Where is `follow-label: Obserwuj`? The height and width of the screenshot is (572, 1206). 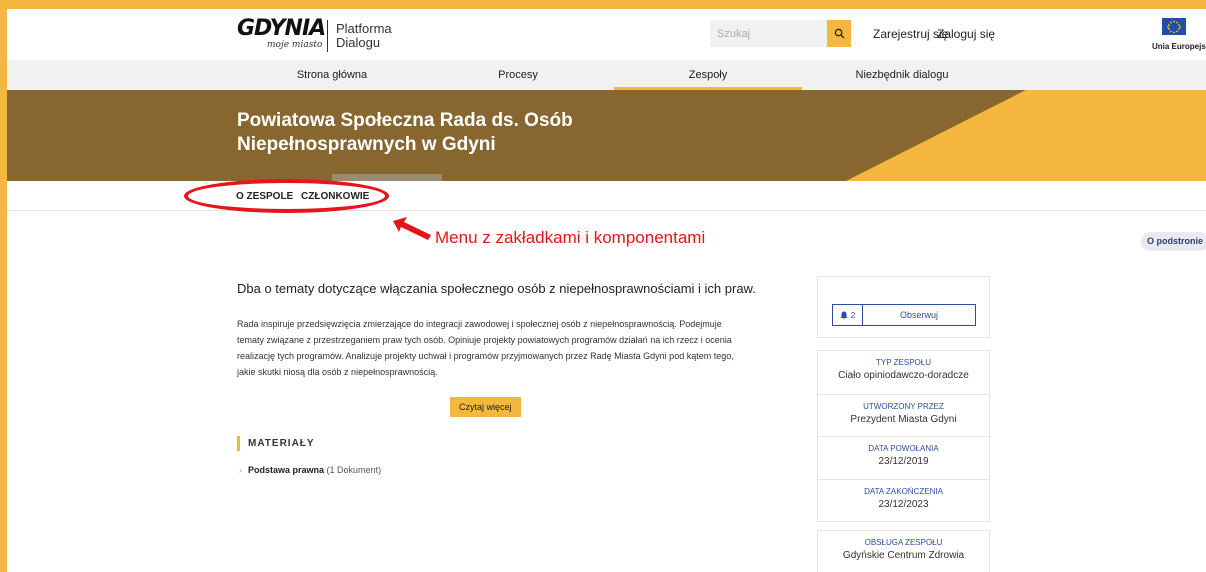
follow-label: Obserwuj is located at coordinates (918, 315).